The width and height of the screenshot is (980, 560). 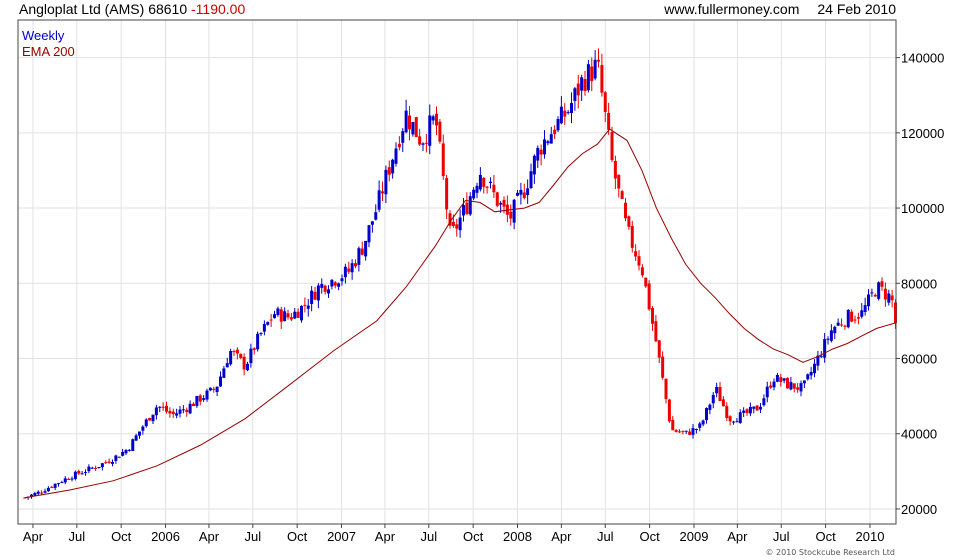 I want to click on y-tick-label: 80000, so click(x=919, y=283).